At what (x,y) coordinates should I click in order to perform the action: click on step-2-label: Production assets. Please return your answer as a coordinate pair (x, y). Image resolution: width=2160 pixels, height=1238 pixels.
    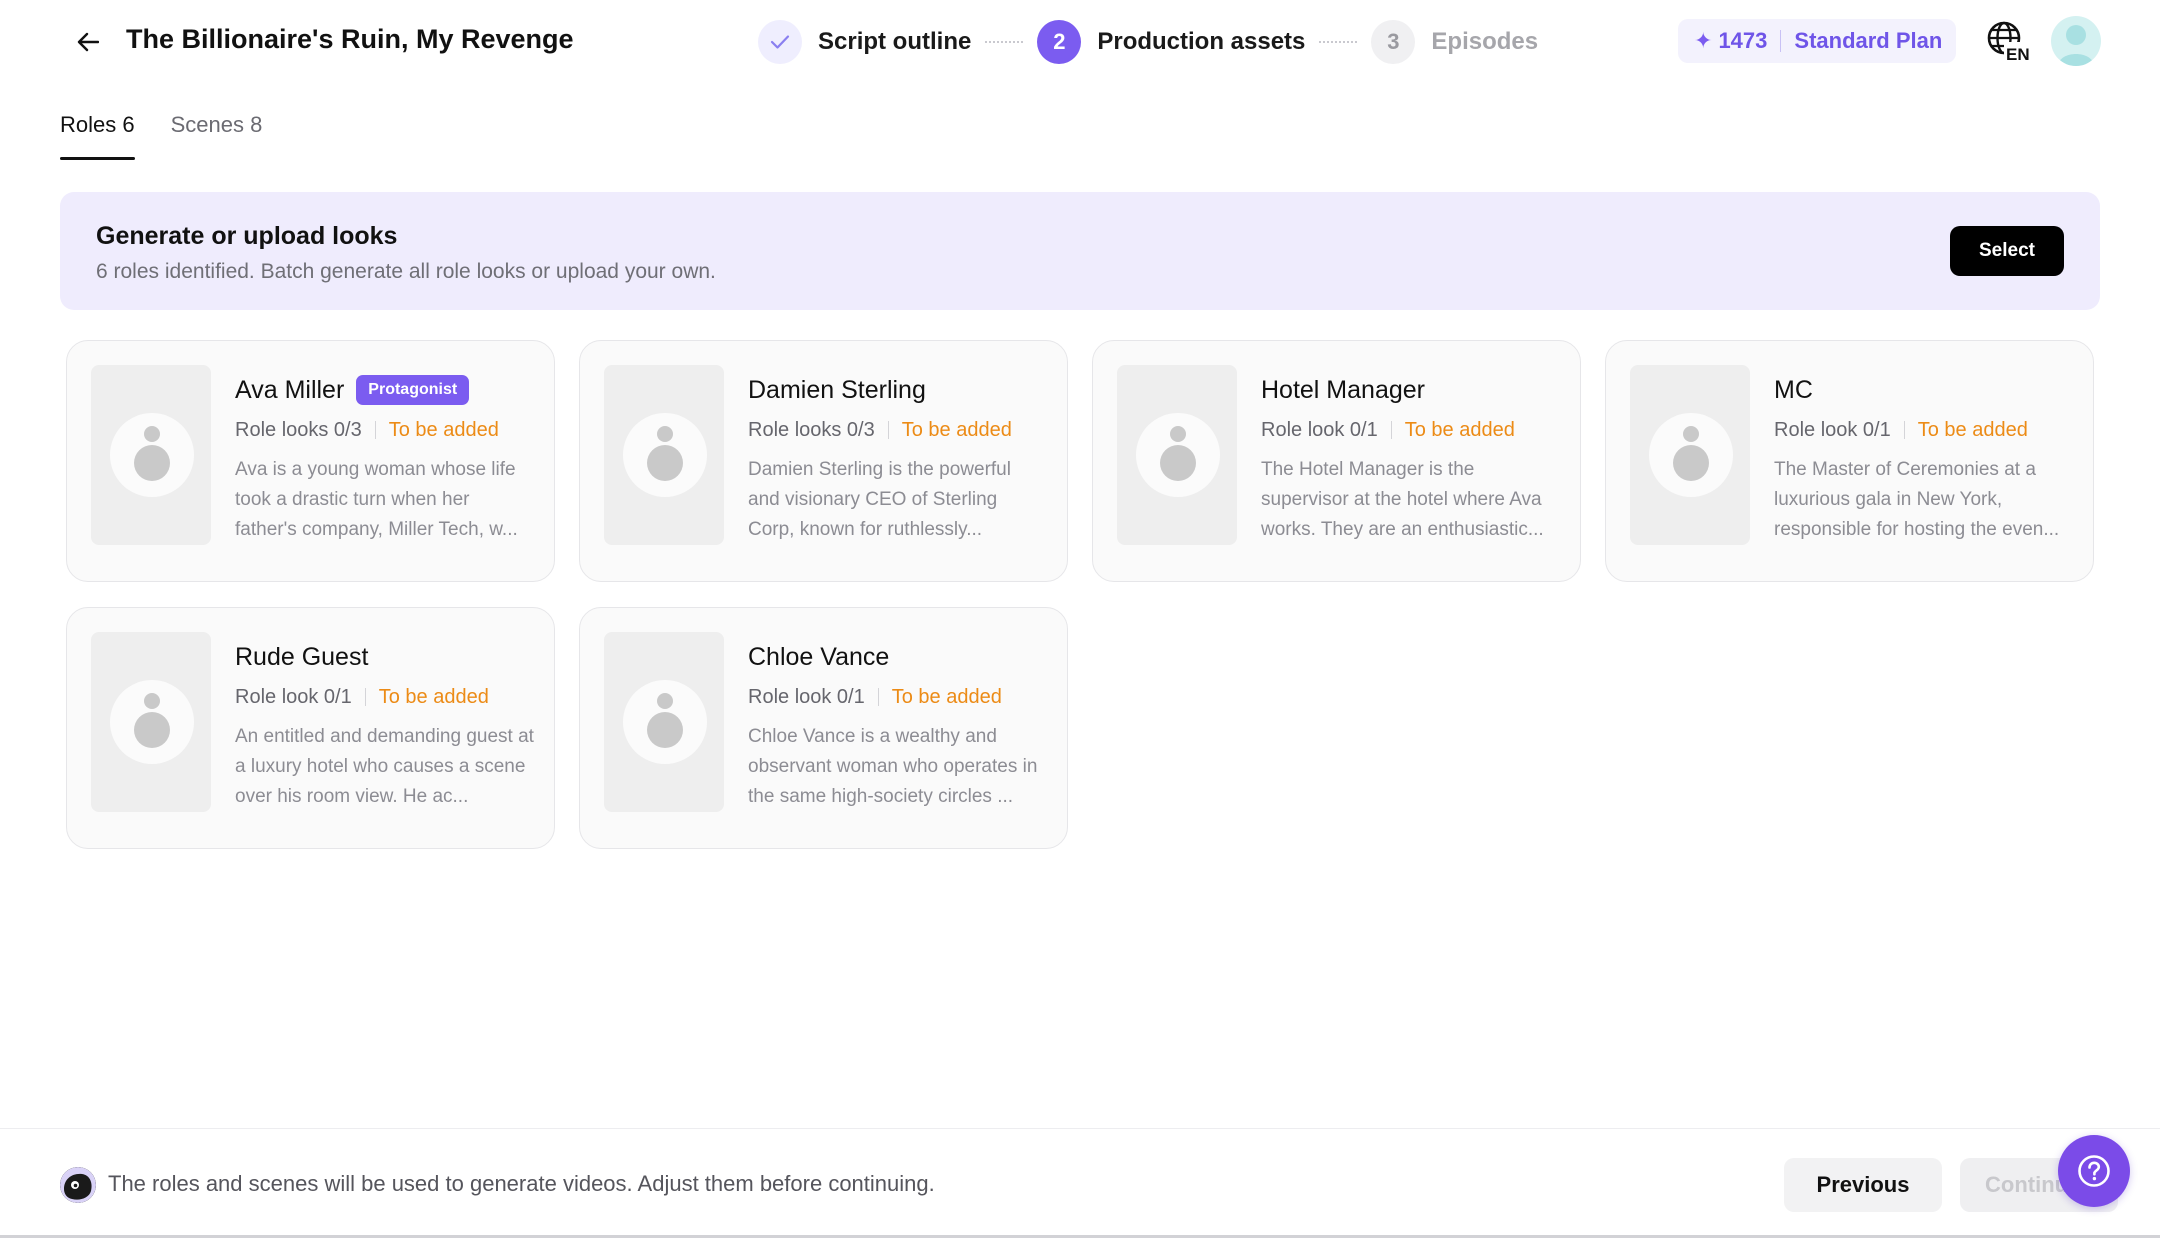
    Looking at the image, I should click on (1201, 41).